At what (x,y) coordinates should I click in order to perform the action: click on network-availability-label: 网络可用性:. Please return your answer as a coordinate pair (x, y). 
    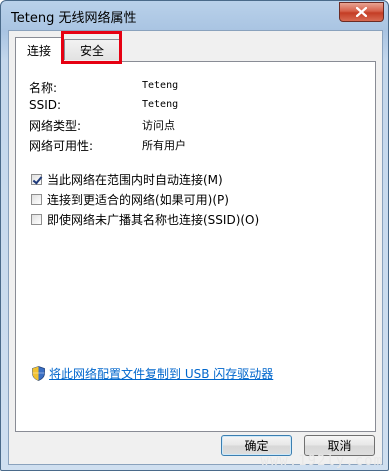
    Looking at the image, I should click on (61, 146).